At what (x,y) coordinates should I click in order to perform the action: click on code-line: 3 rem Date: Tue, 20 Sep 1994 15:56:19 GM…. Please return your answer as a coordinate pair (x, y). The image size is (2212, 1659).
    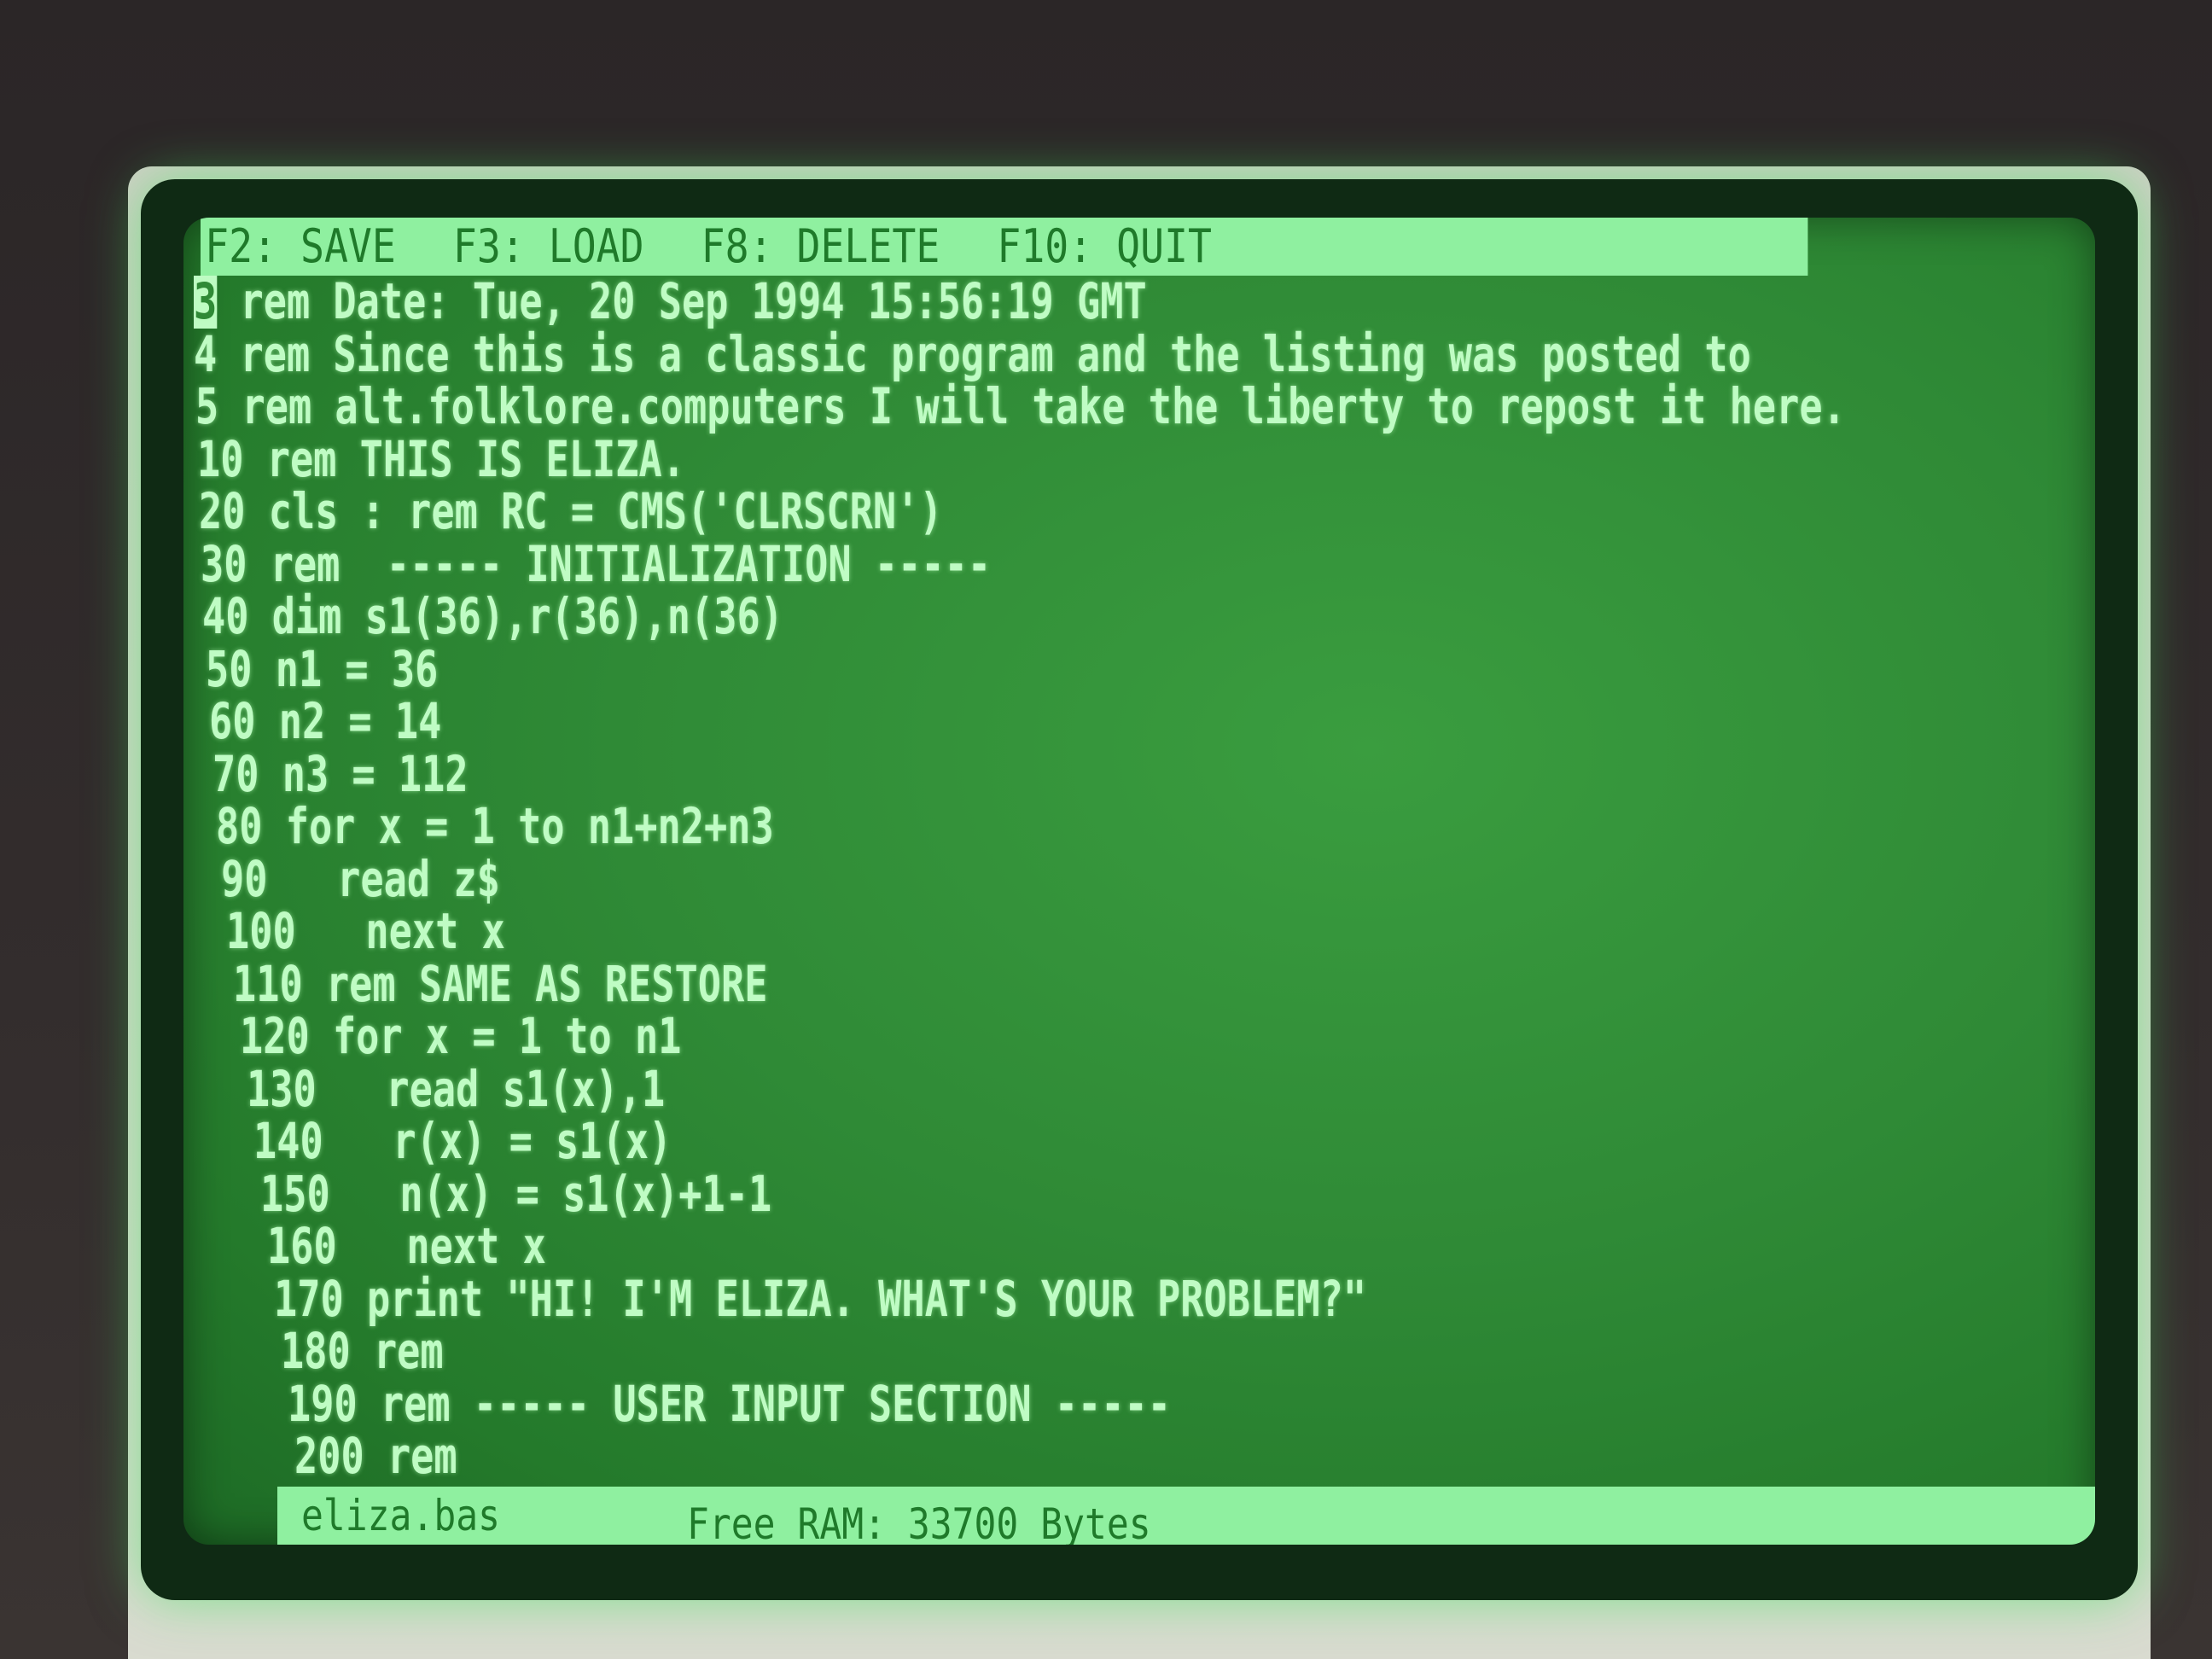
    Looking at the image, I should click on (926, 301).